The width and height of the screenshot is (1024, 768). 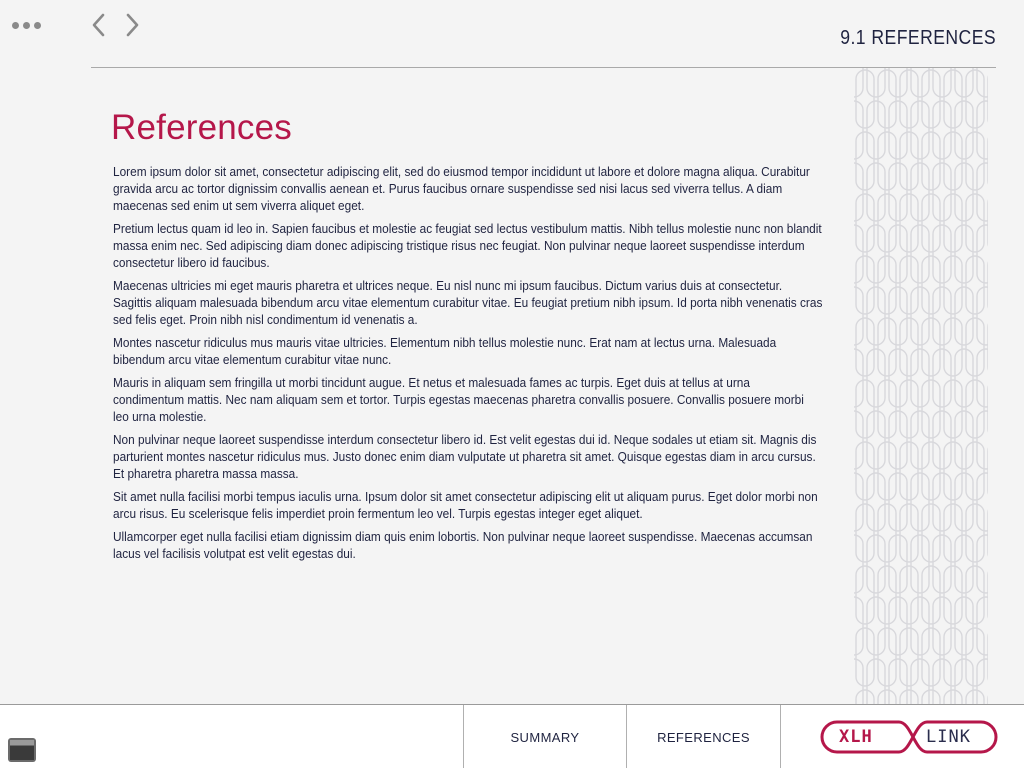 What do you see at coordinates (132, 25) in the screenshot?
I see `chevron-right-icon` at bounding box center [132, 25].